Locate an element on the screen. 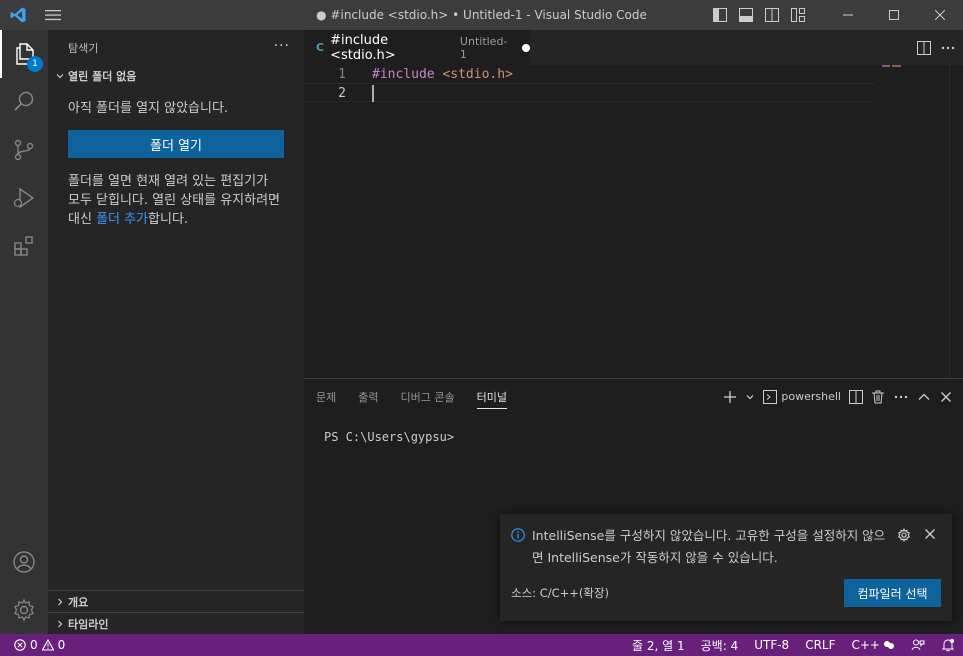 This screenshot has height=656, width=963. timeline-label: 타임라인 is located at coordinates (88, 624).